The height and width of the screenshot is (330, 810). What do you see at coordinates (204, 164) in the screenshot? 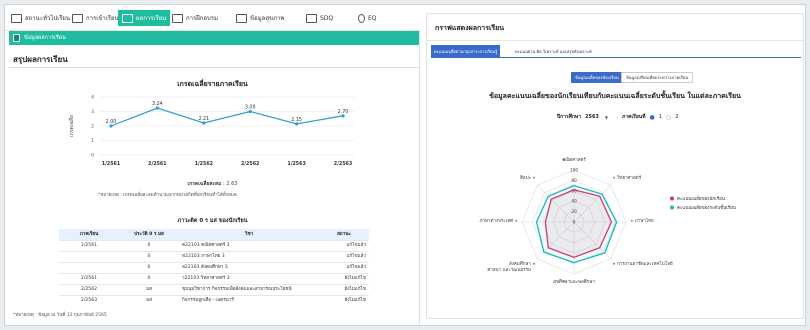
I see `x-tick-label: 1/2562` at bounding box center [204, 164].